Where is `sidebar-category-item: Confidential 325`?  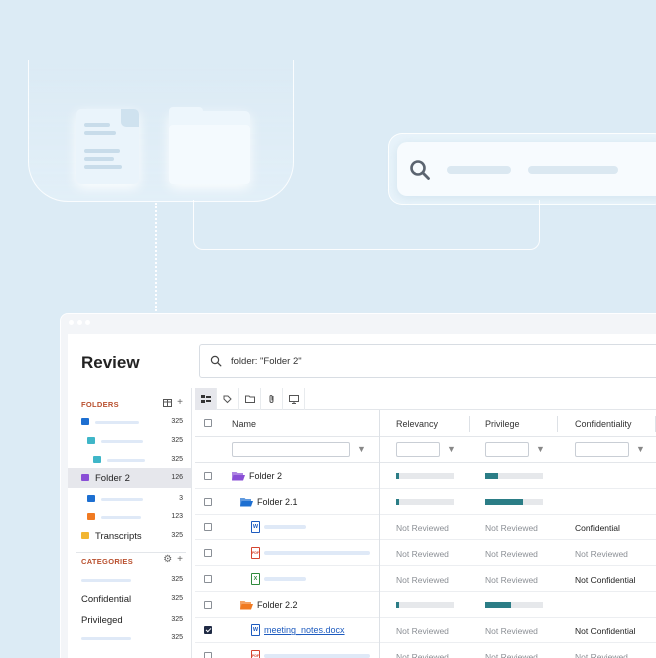
sidebar-category-item: Confidential 325 is located at coordinates (129, 599).